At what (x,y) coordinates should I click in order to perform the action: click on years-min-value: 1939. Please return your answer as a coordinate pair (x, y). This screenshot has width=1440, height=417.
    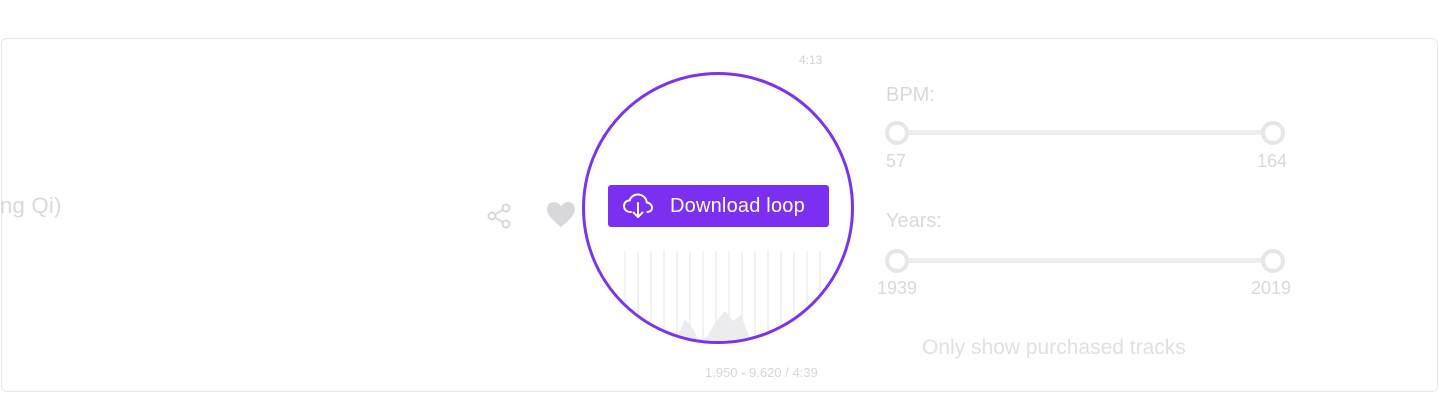
    Looking at the image, I should click on (897, 288).